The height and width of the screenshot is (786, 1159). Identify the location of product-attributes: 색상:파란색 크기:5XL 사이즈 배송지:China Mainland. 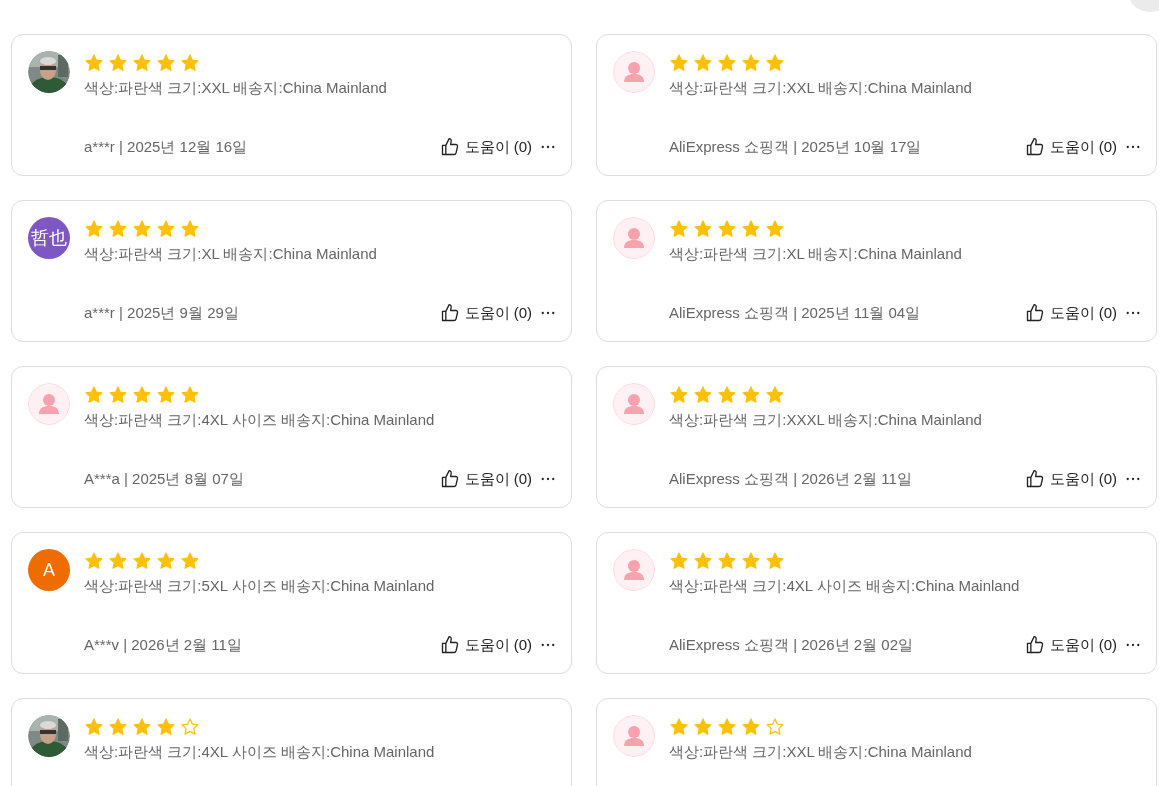
(259, 586).